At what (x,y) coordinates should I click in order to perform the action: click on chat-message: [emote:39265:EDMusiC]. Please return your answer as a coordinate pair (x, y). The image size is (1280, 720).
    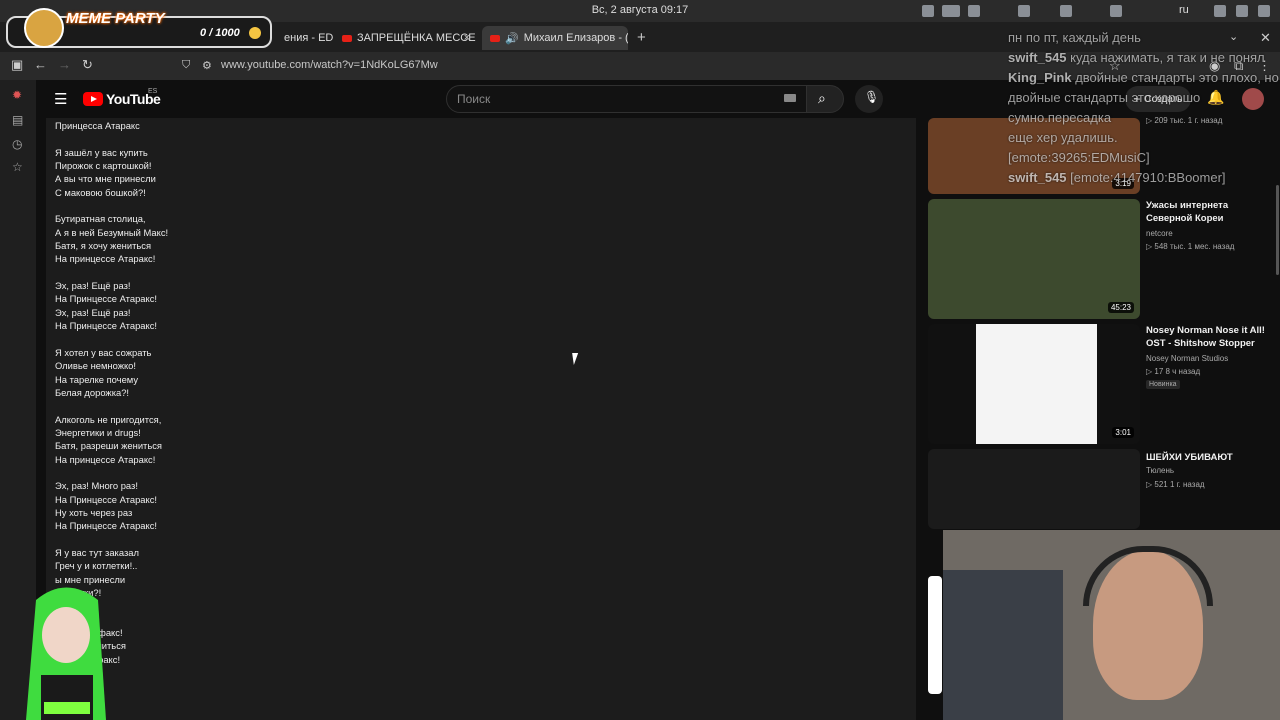
    Looking at the image, I should click on (1144, 158).